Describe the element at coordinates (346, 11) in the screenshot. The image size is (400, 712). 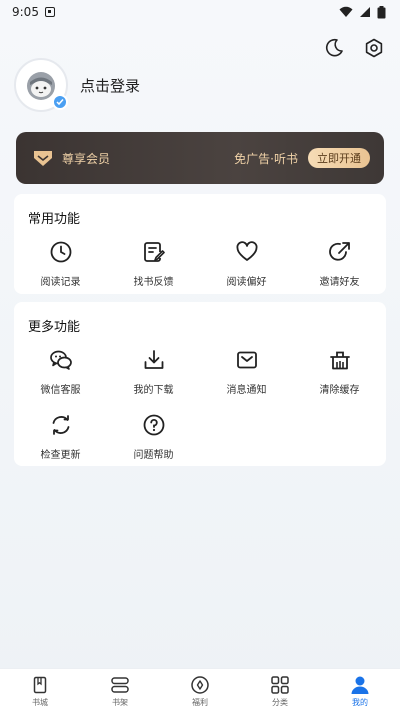
I see `wifi-icon` at that location.